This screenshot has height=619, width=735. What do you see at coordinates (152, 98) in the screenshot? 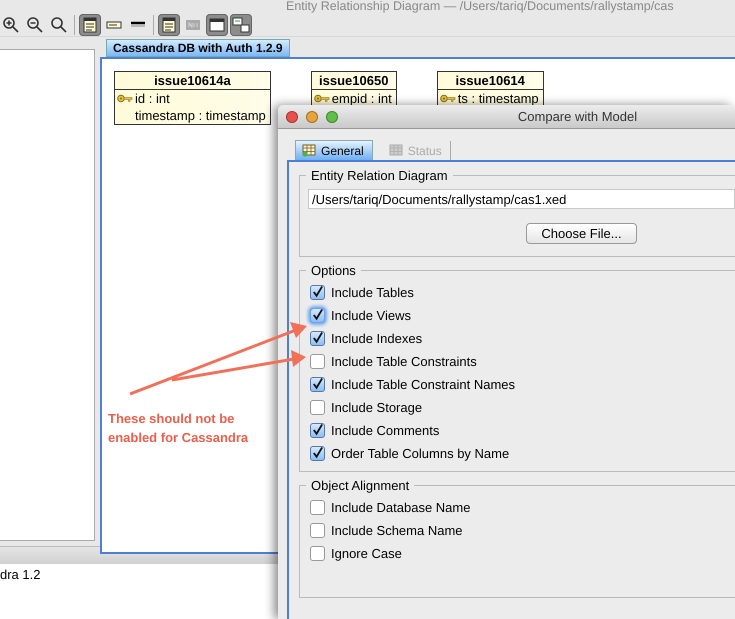
I see `column-text: id : int` at bounding box center [152, 98].